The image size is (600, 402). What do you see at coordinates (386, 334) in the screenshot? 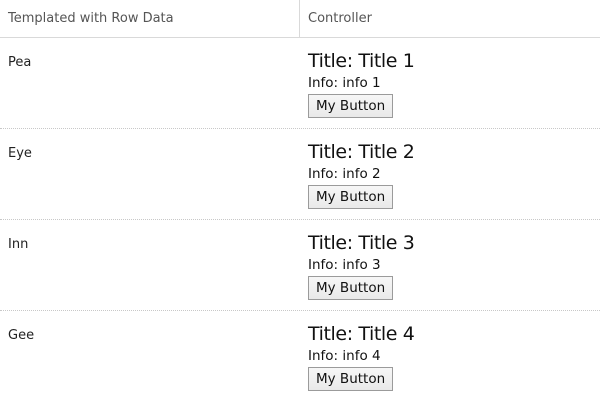
I see `title-value: Title 4` at bounding box center [386, 334].